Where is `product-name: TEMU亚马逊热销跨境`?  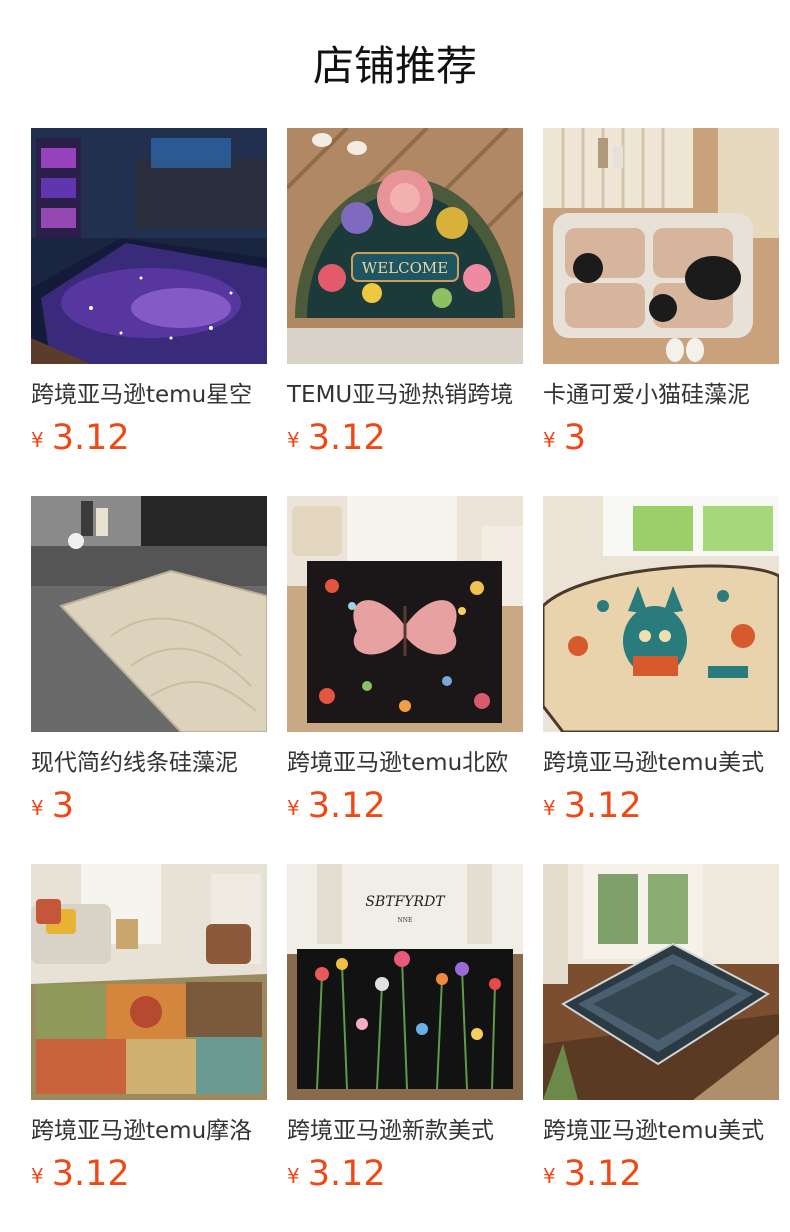
product-name: TEMU亚马逊热销跨境 is located at coordinates (405, 395).